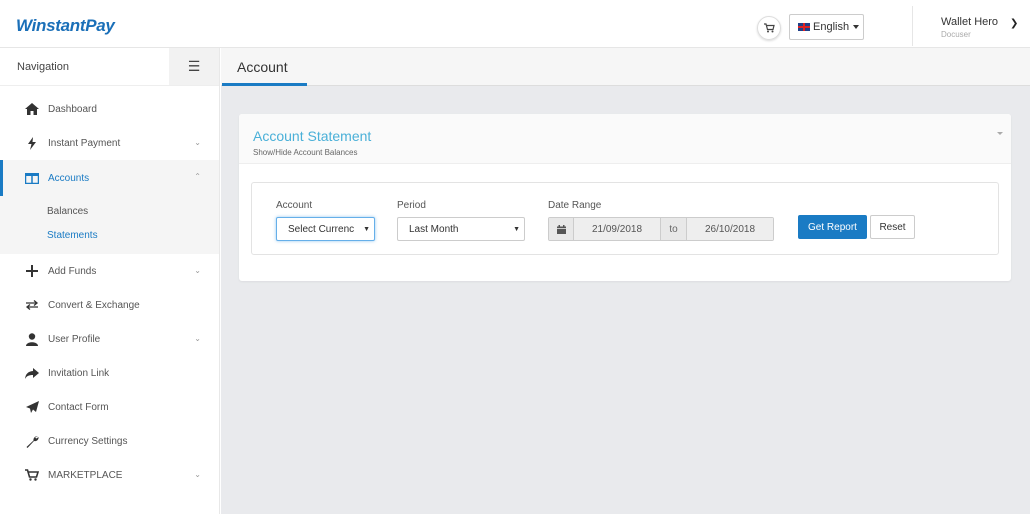 Image resolution: width=1030 pixels, height=514 pixels. Describe the element at coordinates (32, 339) in the screenshot. I see `user-icon` at that location.